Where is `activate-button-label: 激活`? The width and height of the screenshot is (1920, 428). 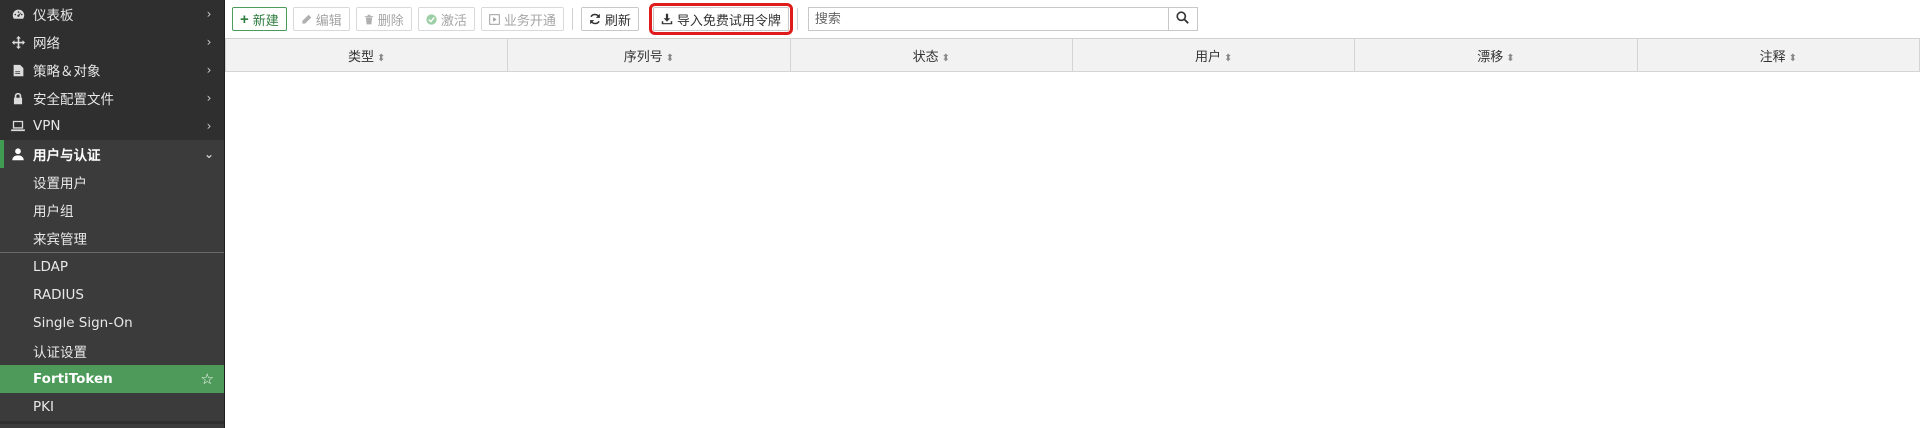
activate-button-label: 激活 is located at coordinates (453, 20).